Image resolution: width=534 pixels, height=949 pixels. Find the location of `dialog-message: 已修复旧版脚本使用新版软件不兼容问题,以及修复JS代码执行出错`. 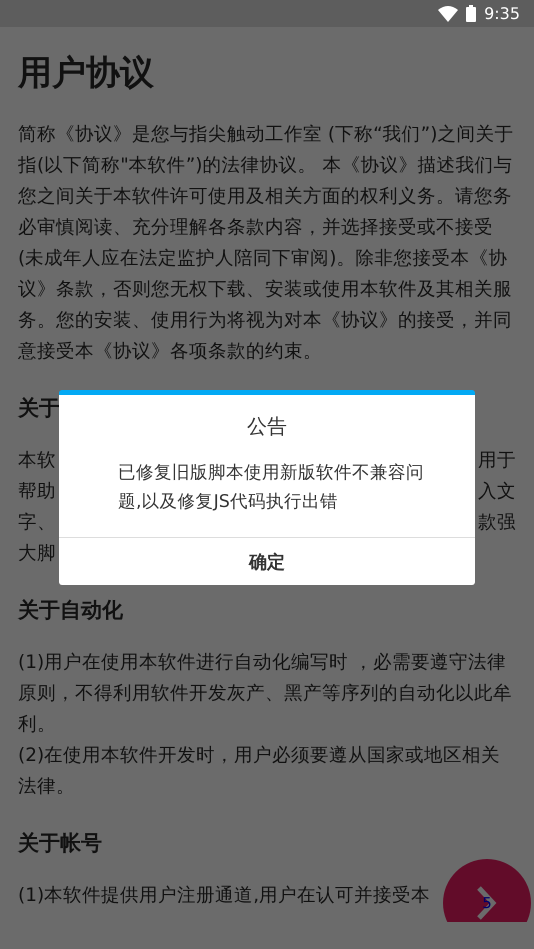

dialog-message: 已修复旧版脚本使用新版软件不兼容问题,以及修复JS代码执行出错 is located at coordinates (271, 488).